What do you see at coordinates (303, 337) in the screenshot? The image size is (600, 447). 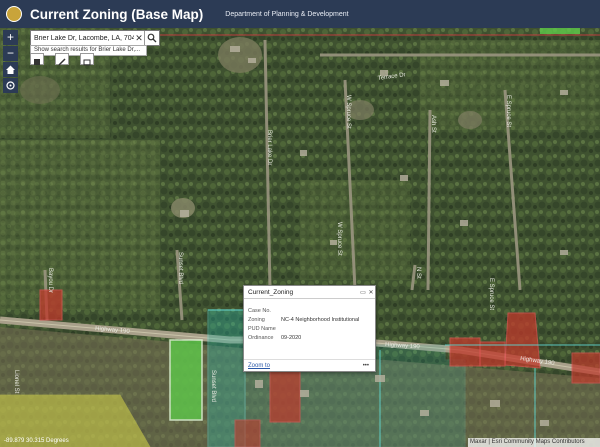 I see `attribute-row: Ordinance 09-2020` at bounding box center [303, 337].